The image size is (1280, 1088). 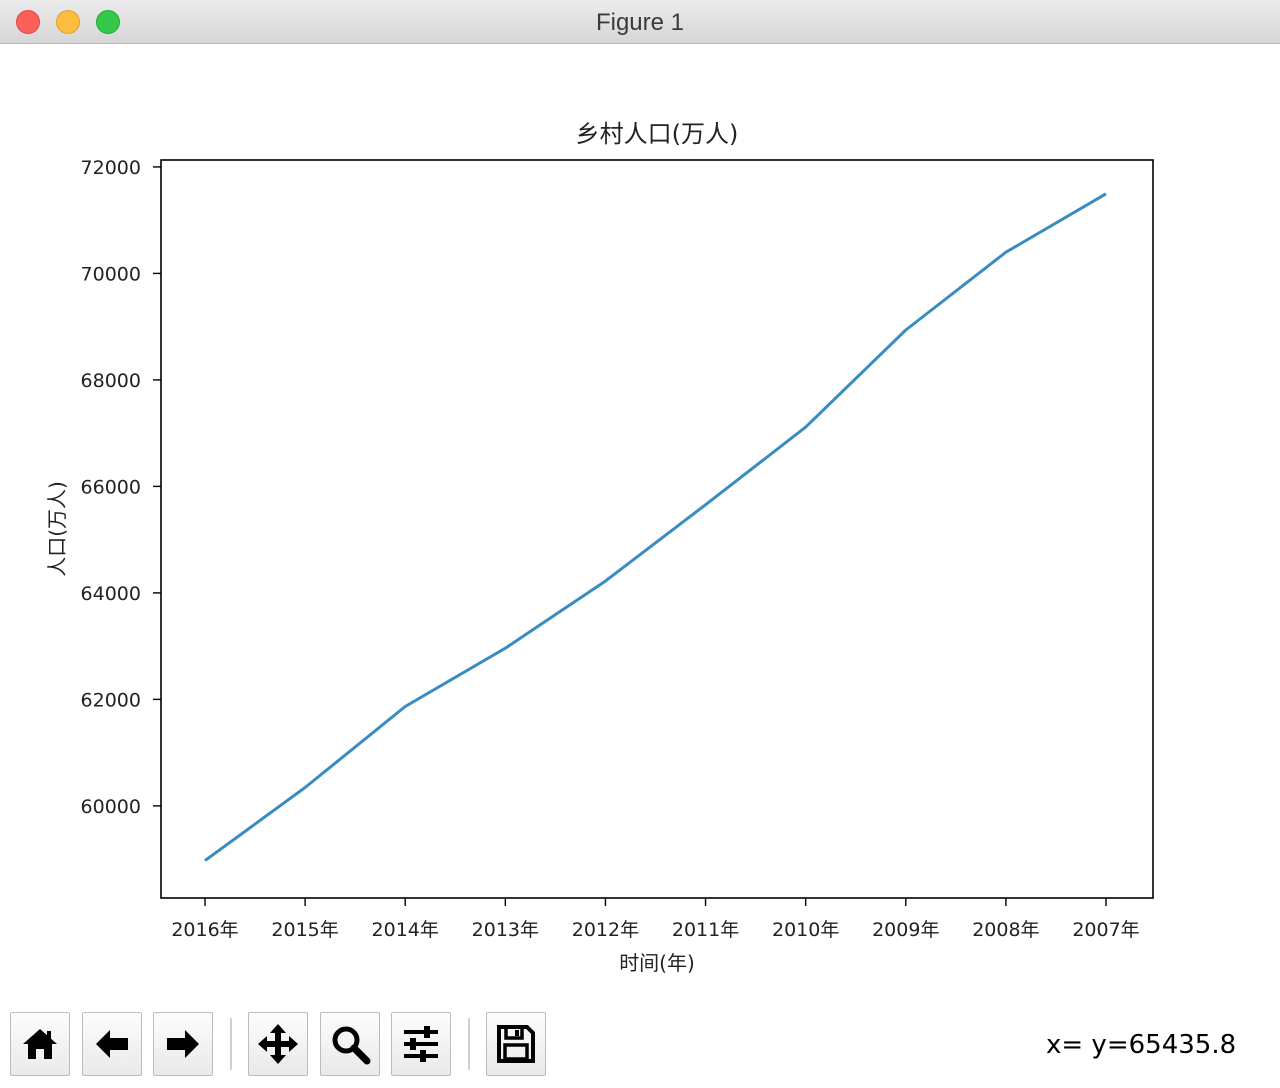 What do you see at coordinates (605, 930) in the screenshot?
I see `x-tick-label: 2012年` at bounding box center [605, 930].